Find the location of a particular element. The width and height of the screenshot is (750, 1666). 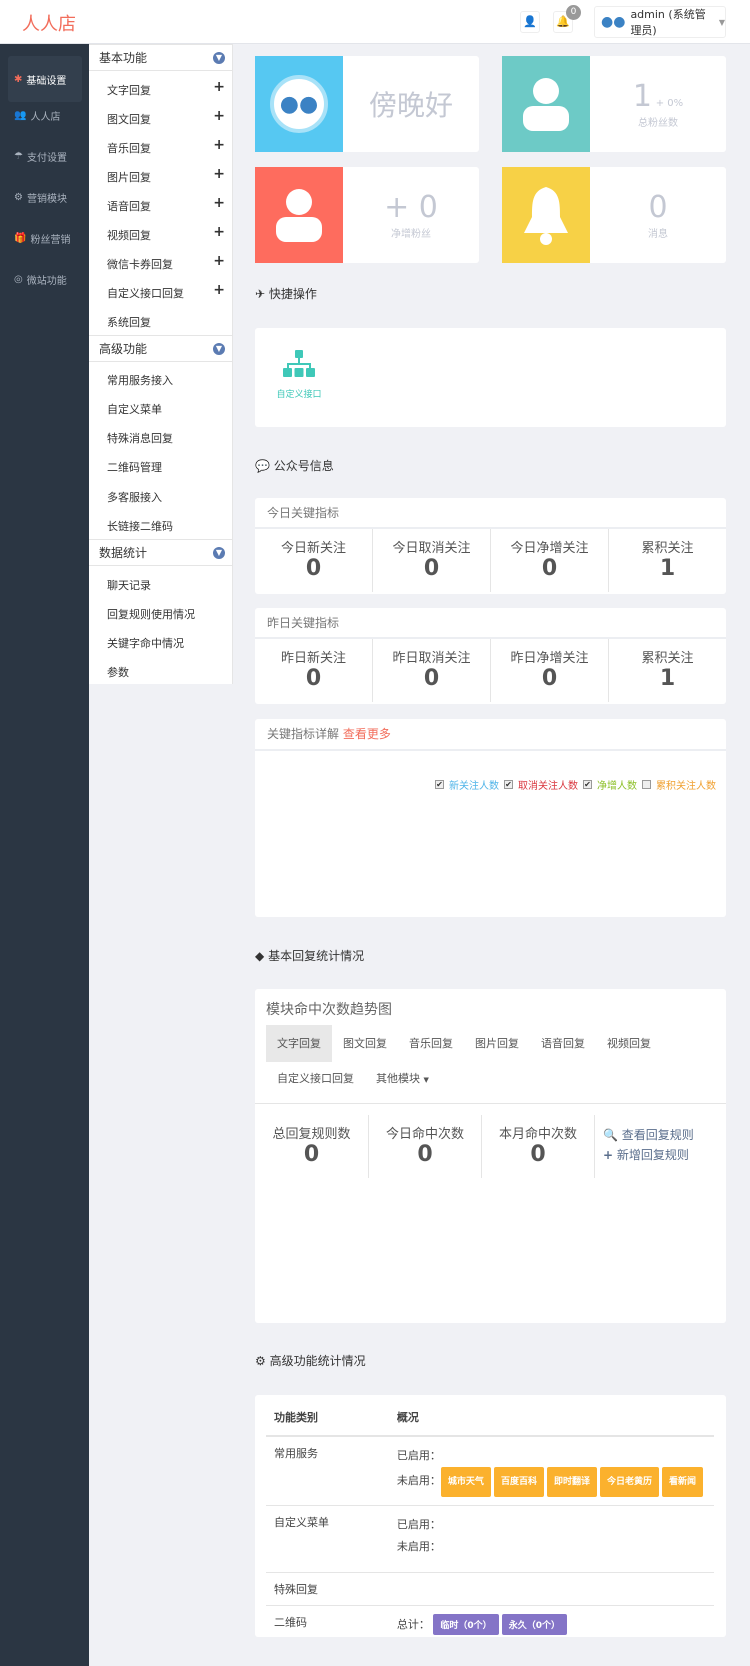

diamond-icon: ◆ is located at coordinates (260, 956).